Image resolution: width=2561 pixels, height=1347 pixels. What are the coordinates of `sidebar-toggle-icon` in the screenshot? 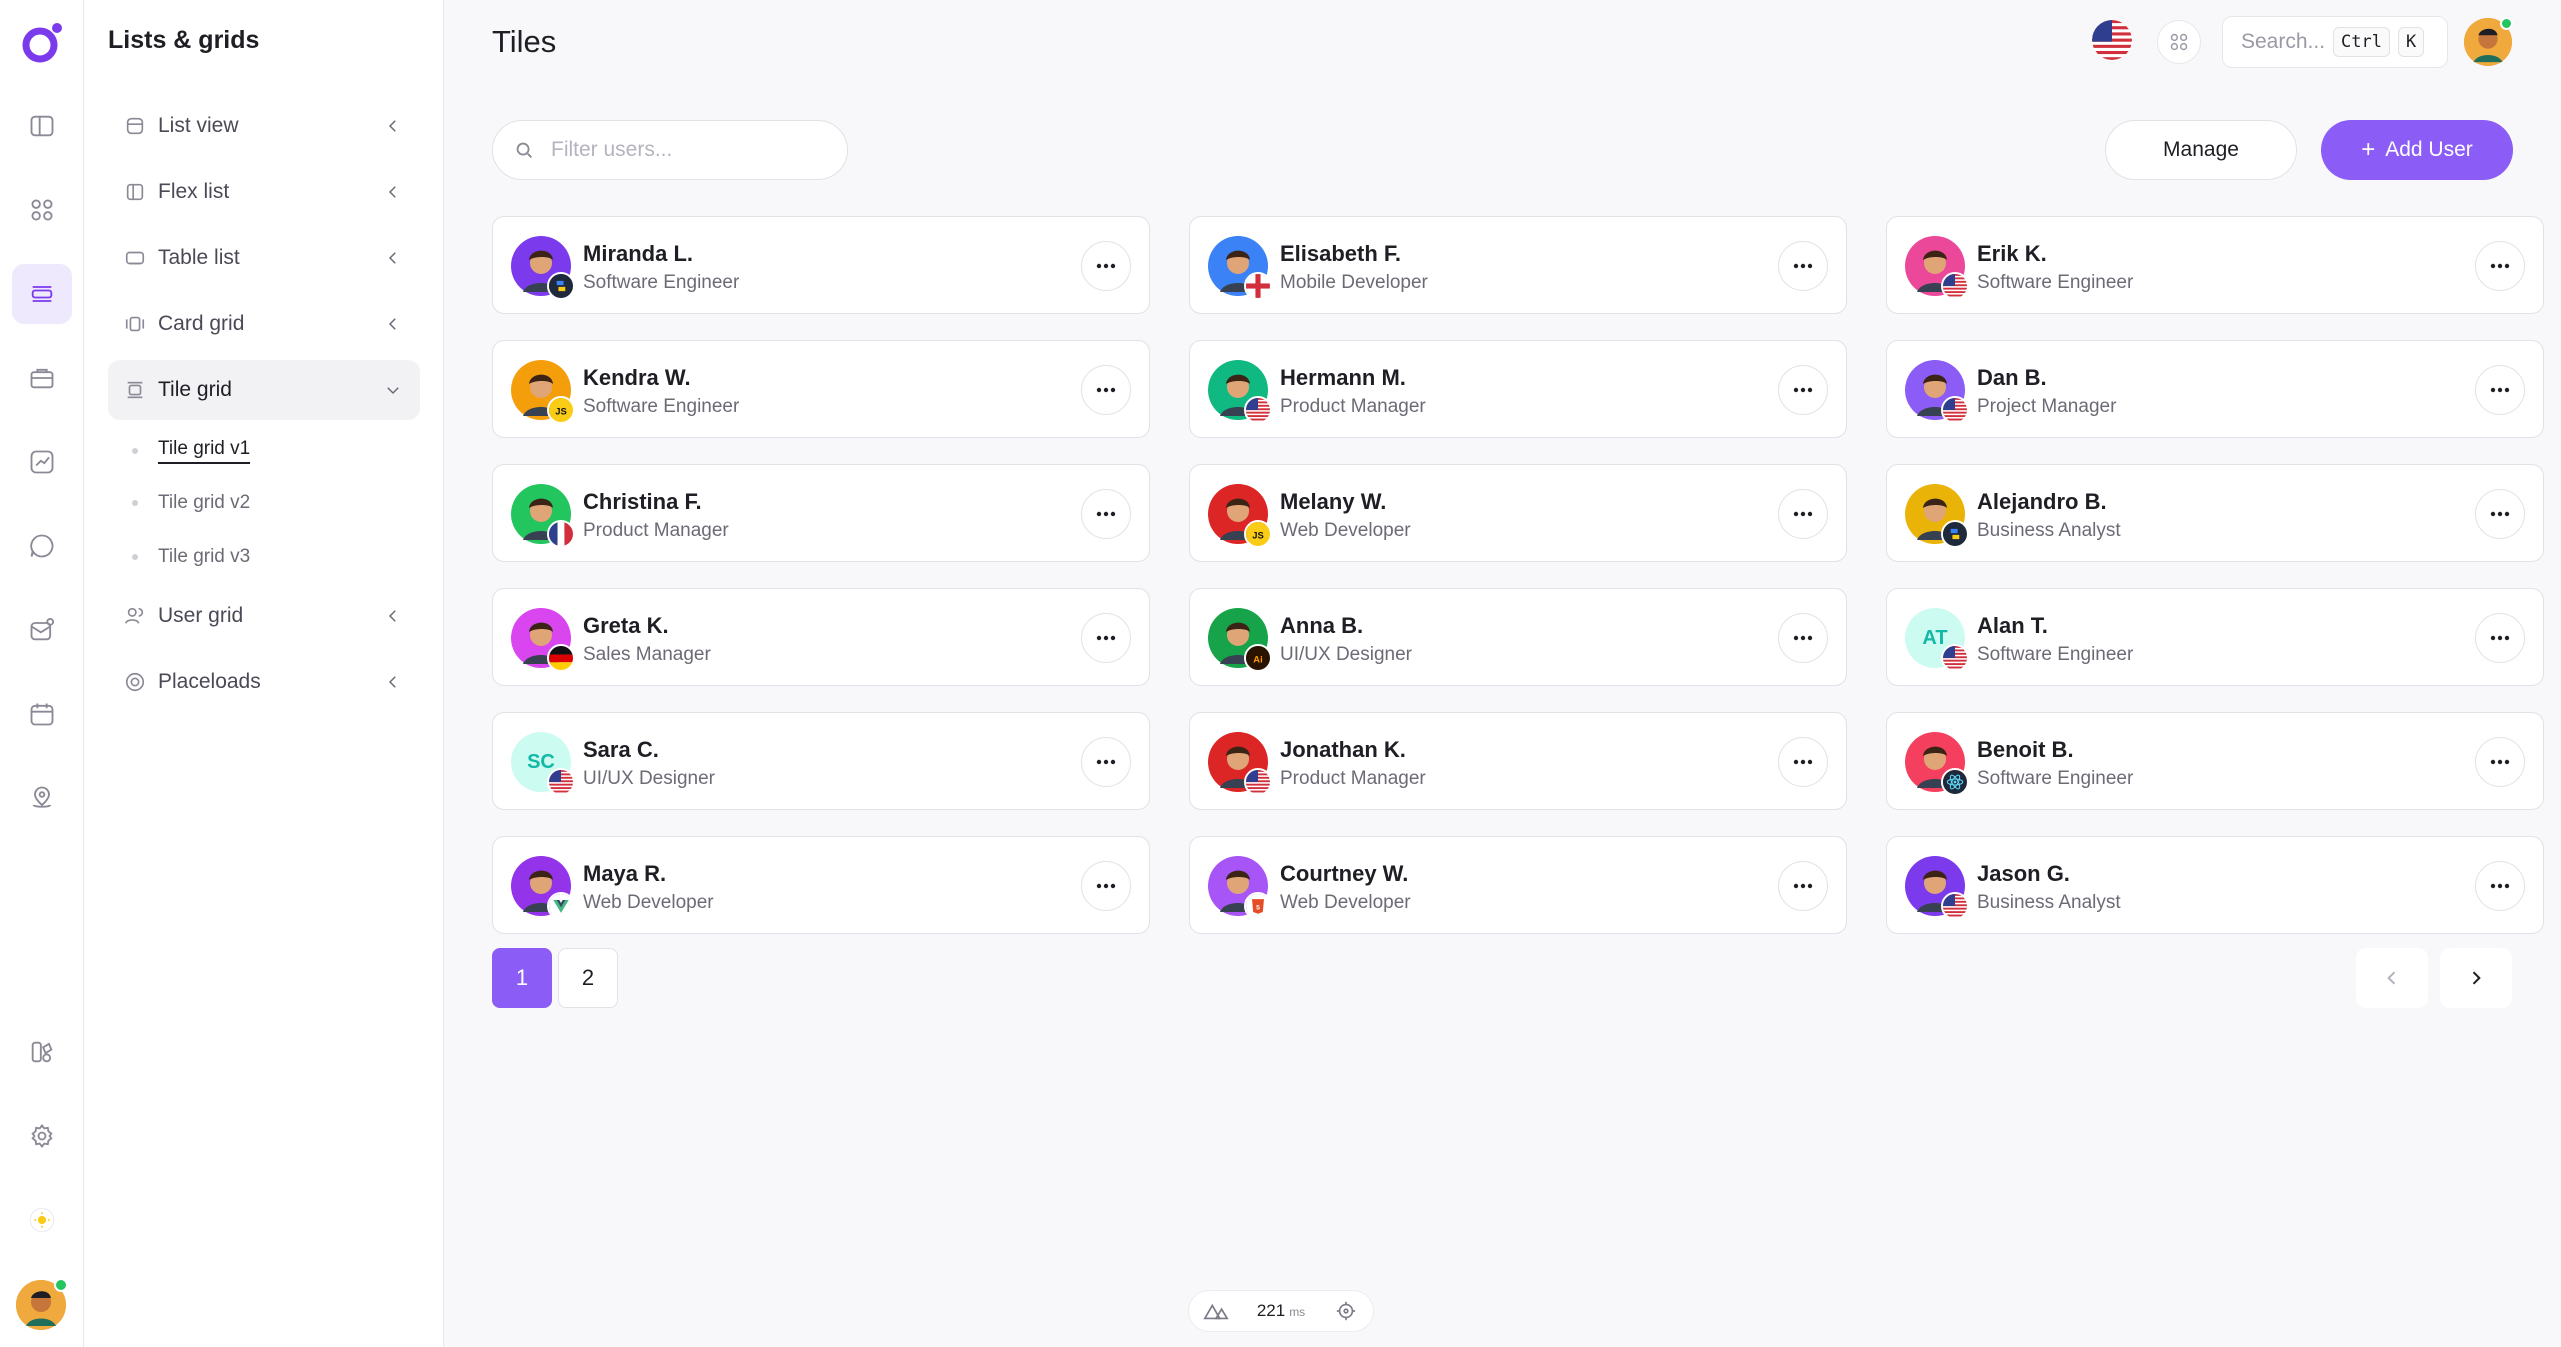 It's located at (42, 126).